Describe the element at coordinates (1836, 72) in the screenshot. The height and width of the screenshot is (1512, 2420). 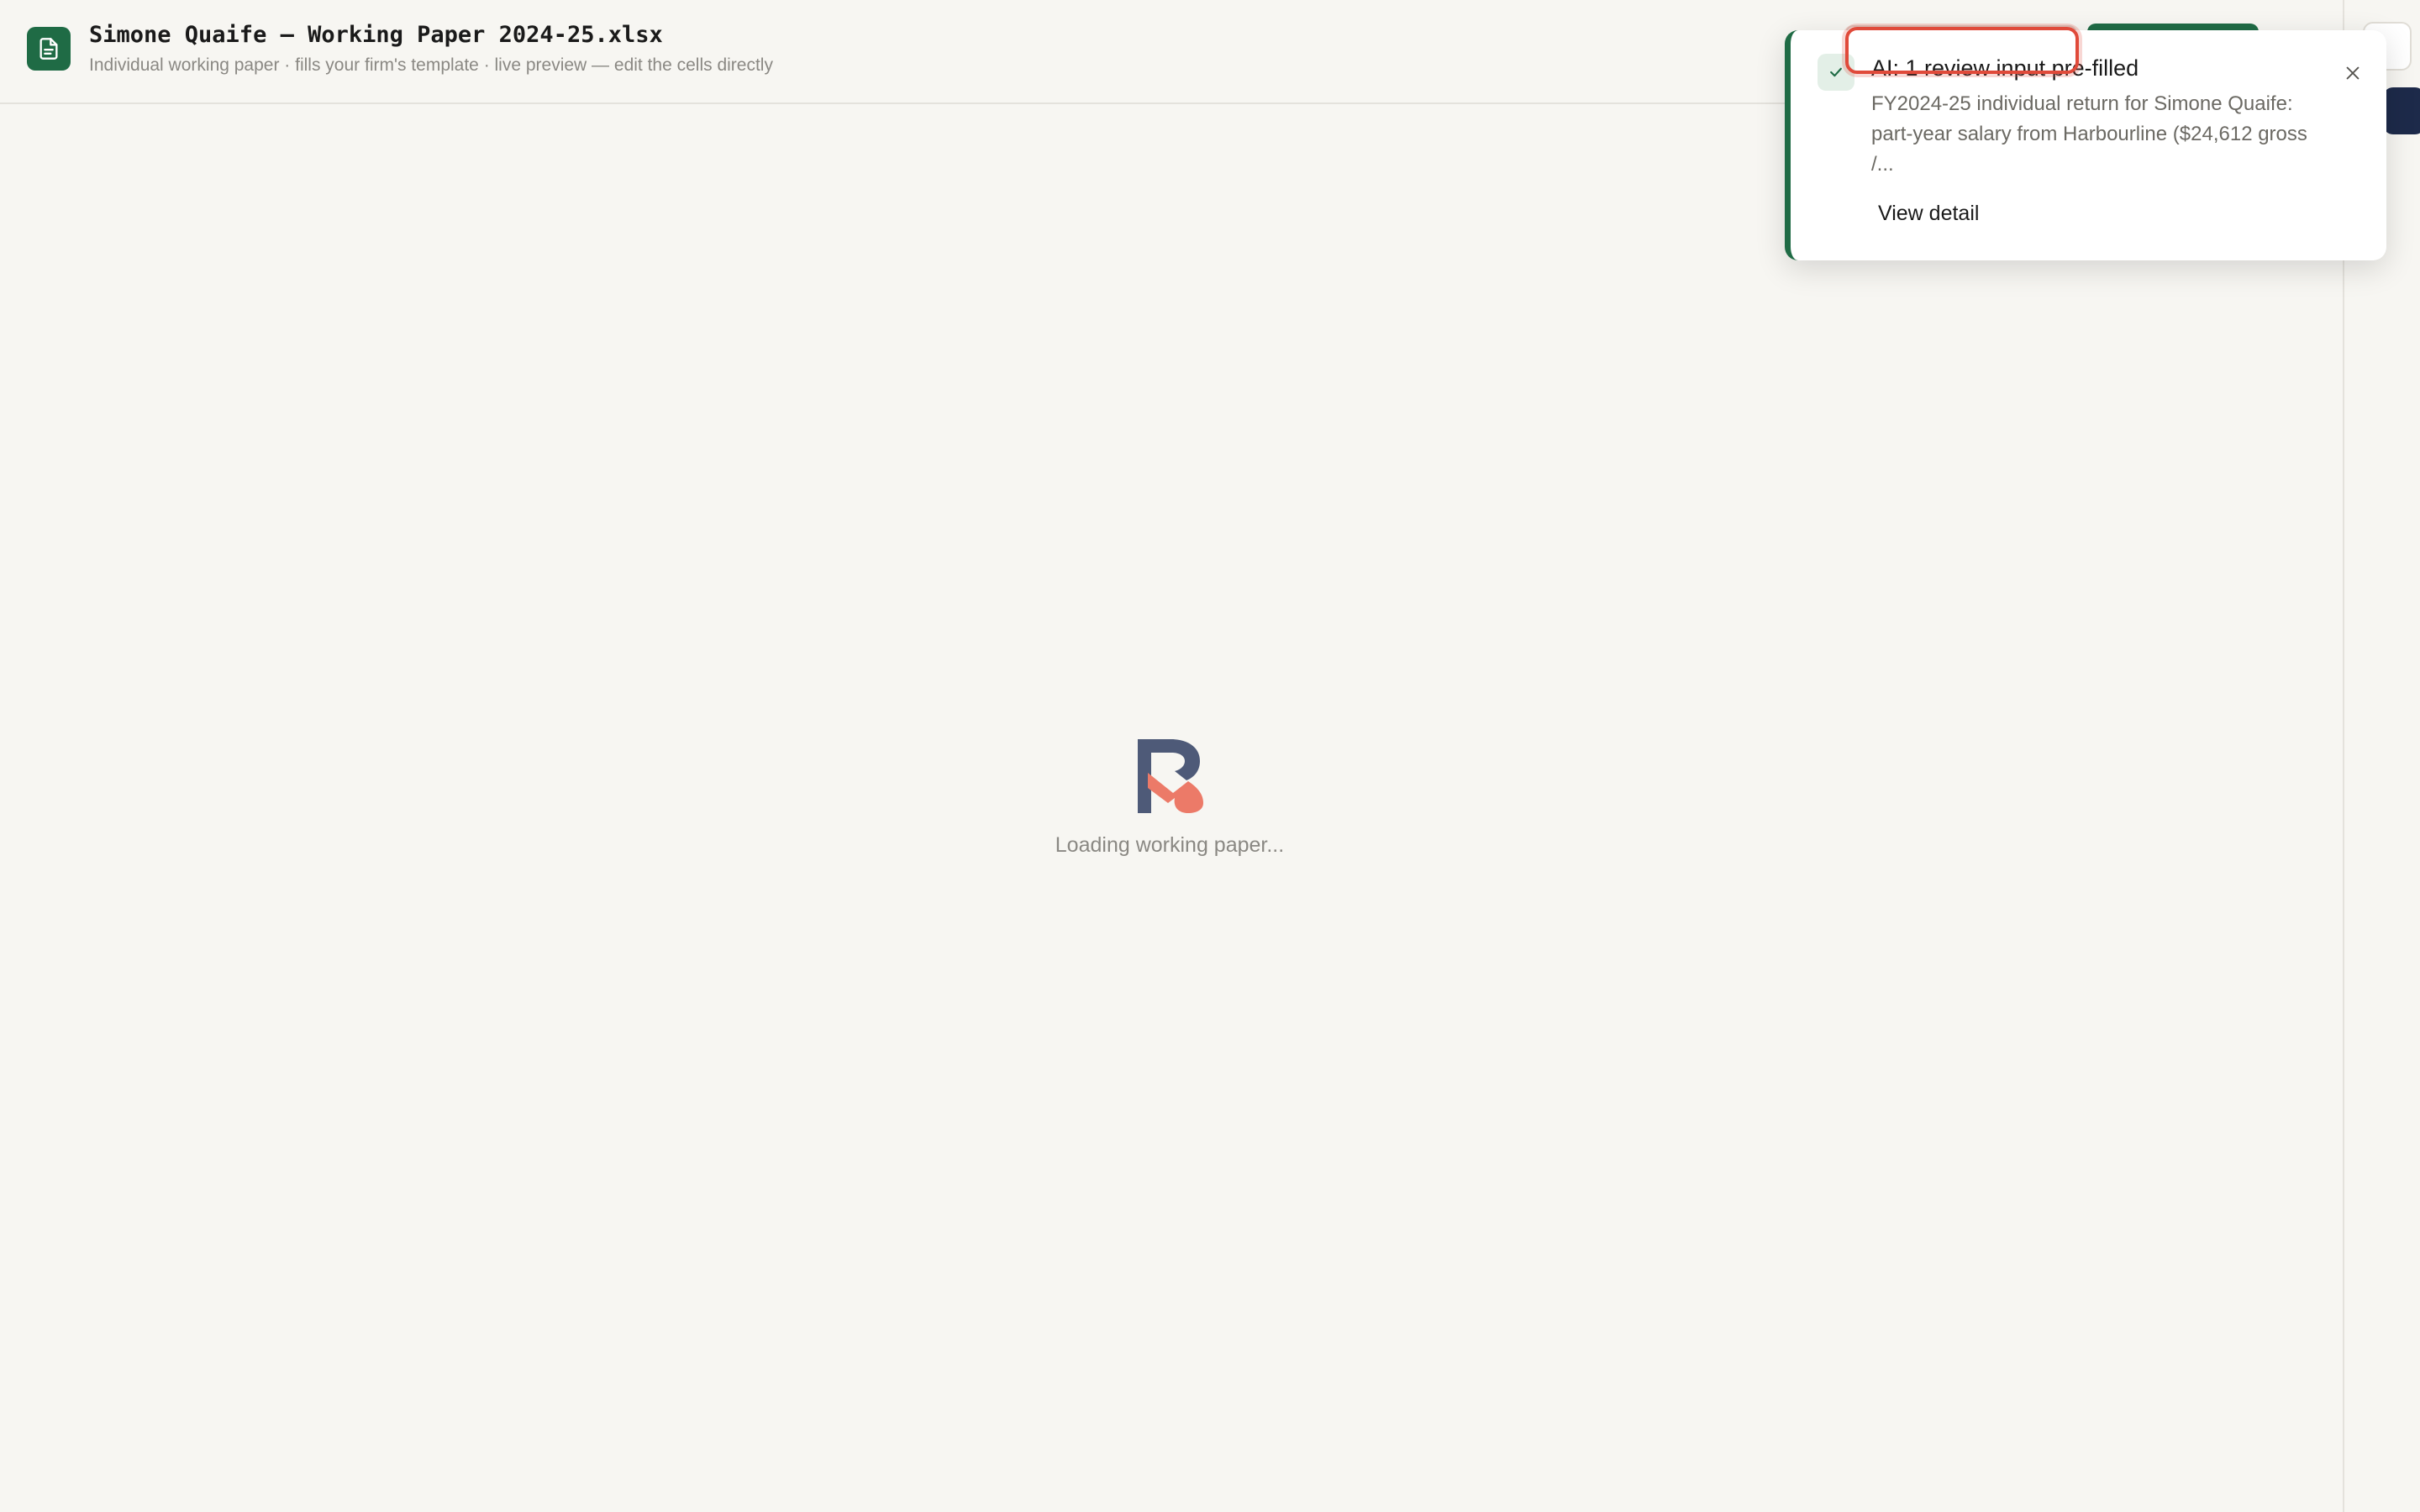
I see `check-icon` at that location.